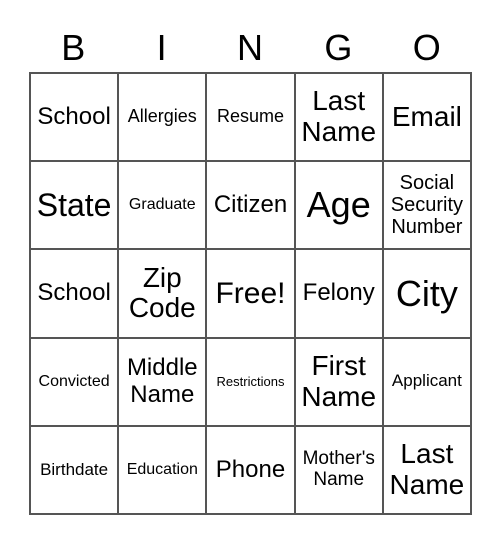 The image size is (500, 544). I want to click on header-letter-o: O, so click(426, 47).